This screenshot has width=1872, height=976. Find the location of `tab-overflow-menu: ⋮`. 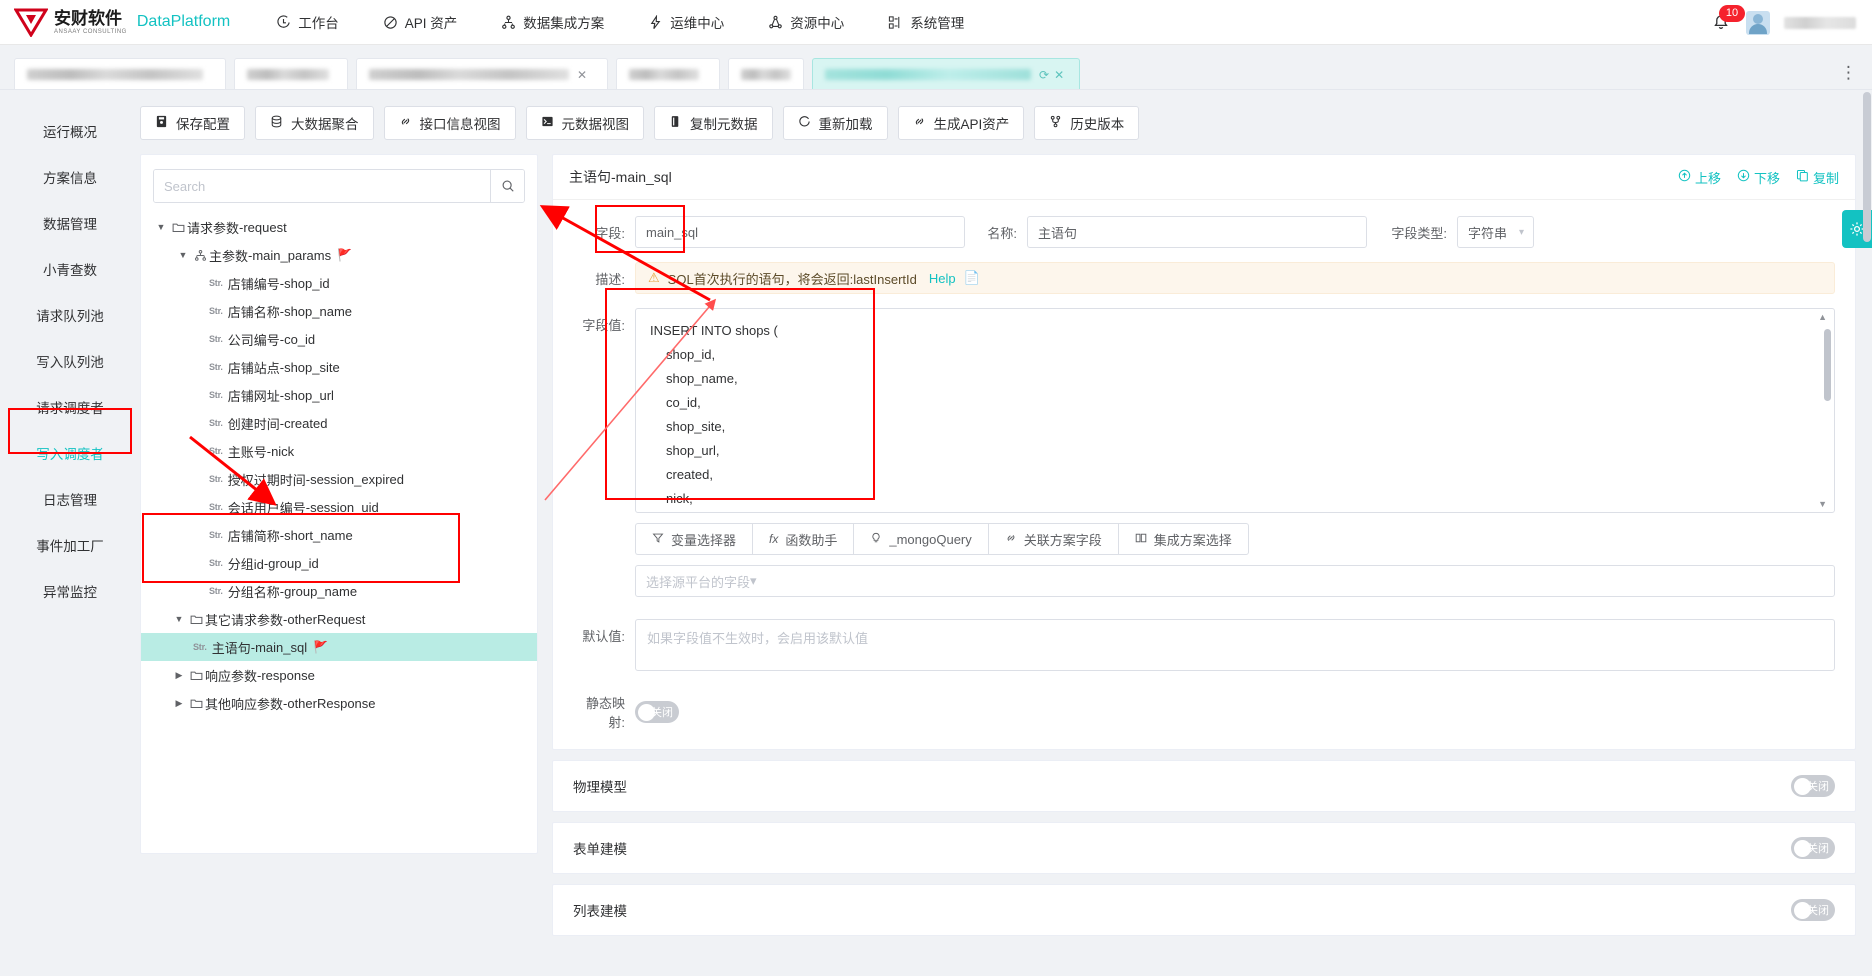

tab-overflow-menu: ⋮ is located at coordinates (1849, 73).